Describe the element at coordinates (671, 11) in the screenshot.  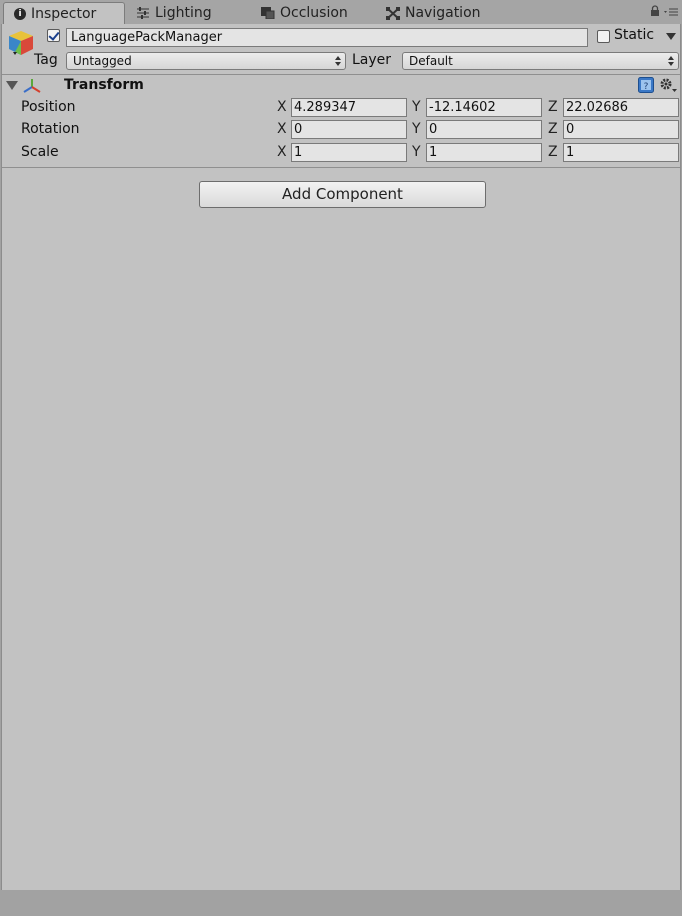
I see `menu-icon` at that location.